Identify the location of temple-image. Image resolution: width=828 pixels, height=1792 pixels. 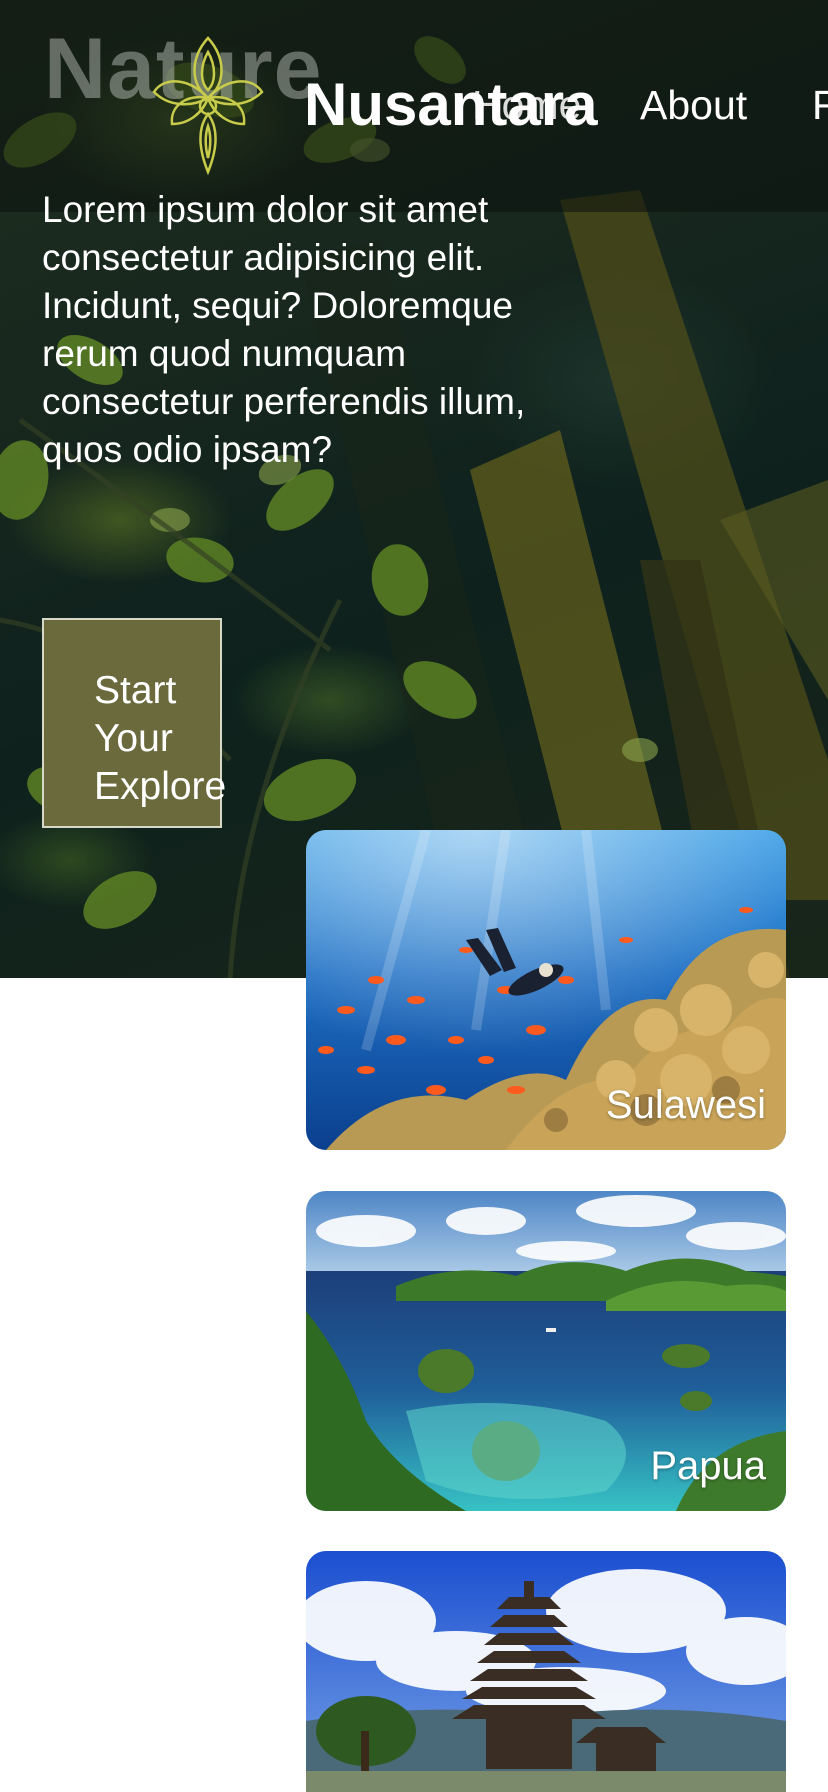
(546, 1671).